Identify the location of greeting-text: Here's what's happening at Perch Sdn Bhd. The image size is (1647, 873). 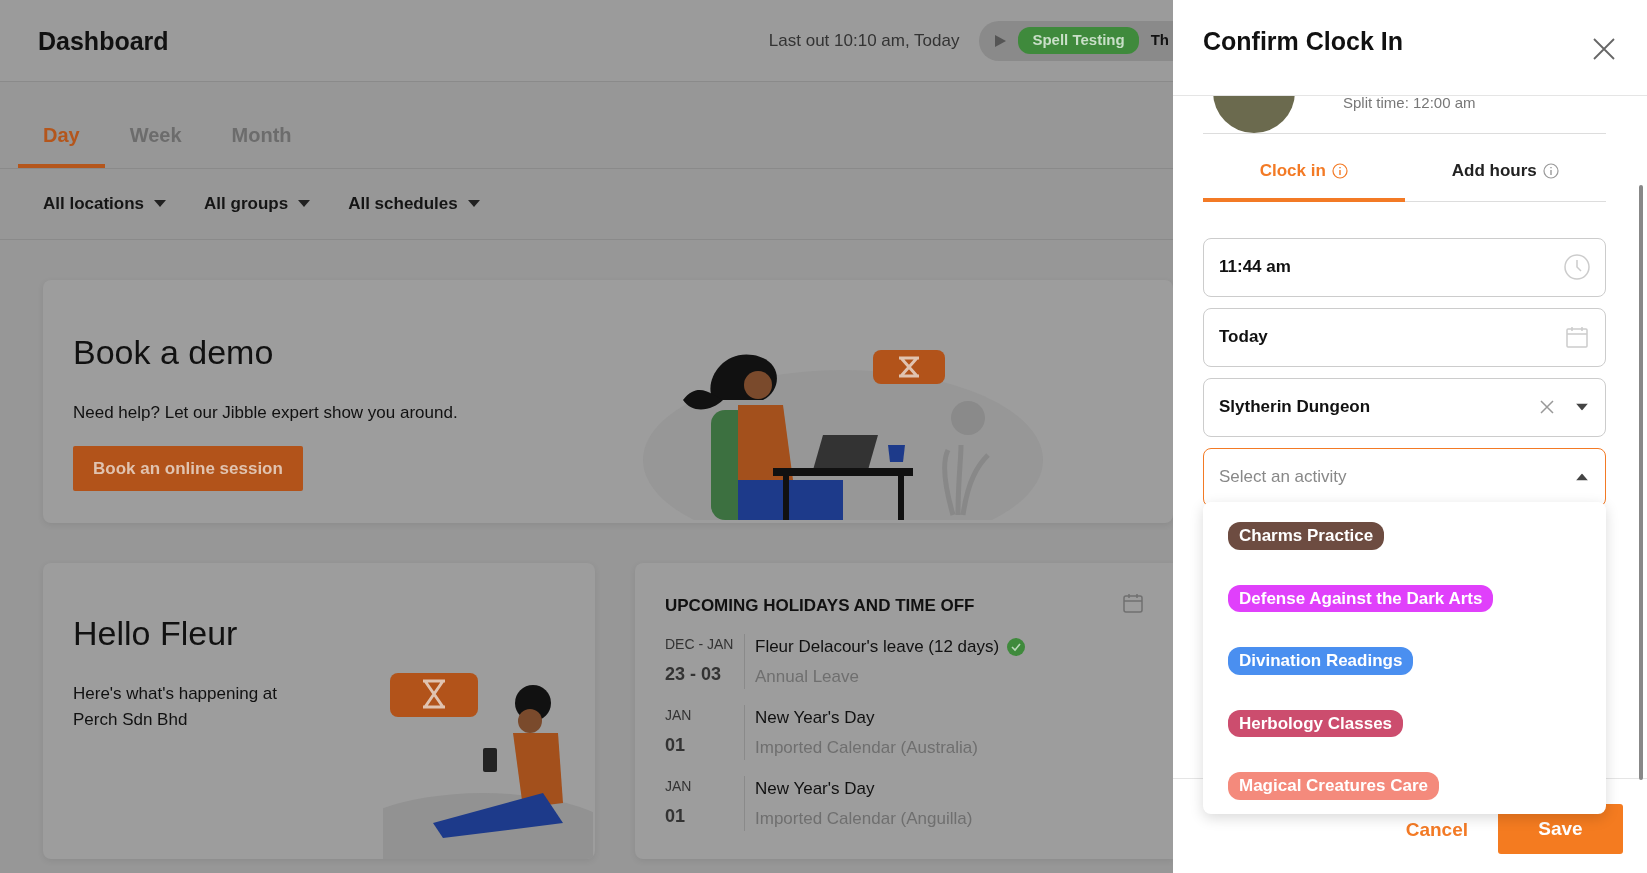
(175, 707).